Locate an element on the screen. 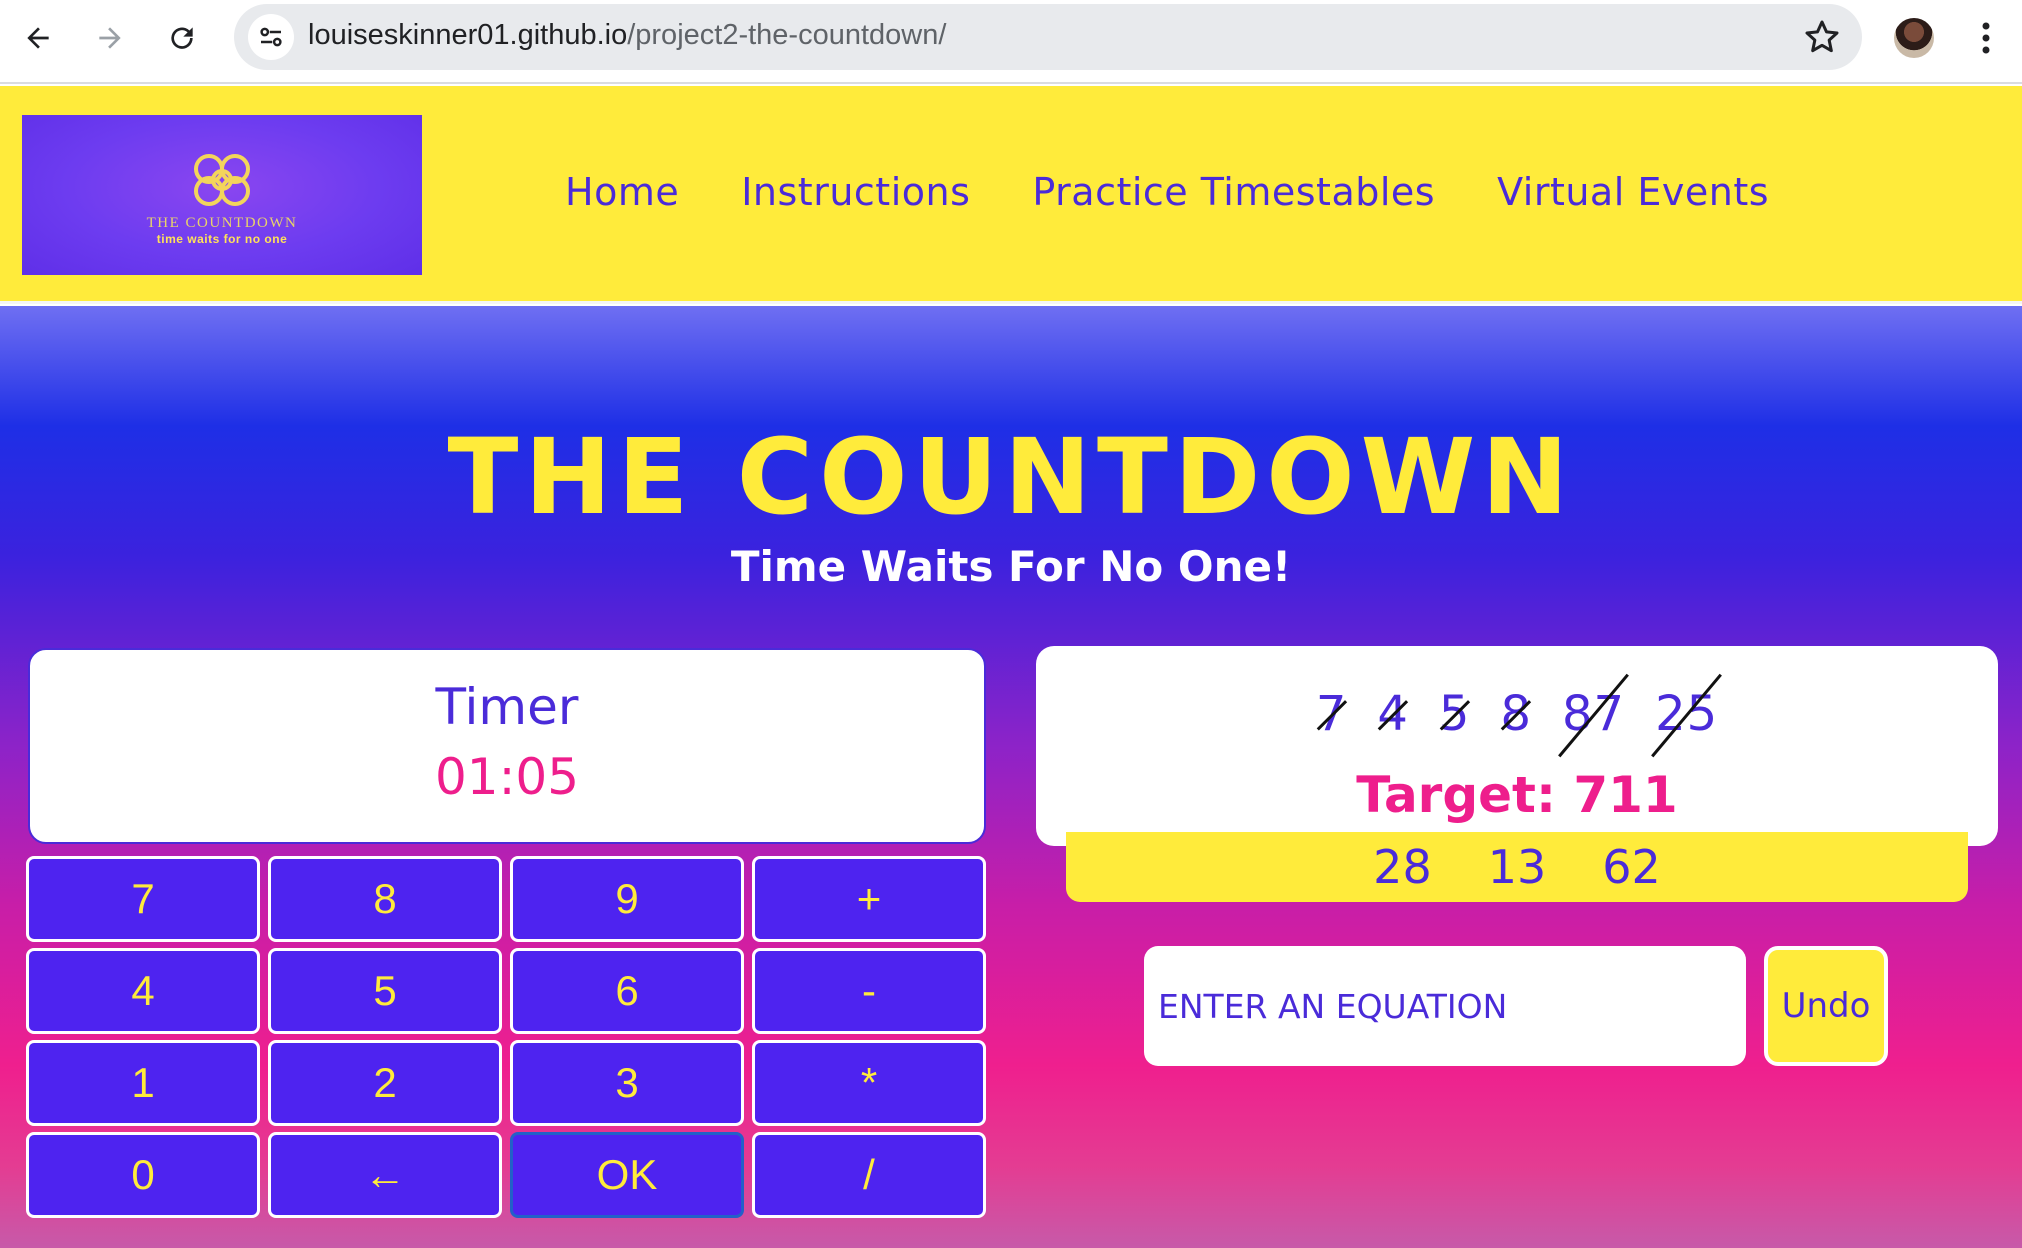 Image resolution: width=2022 pixels, height=1248 pixels. logo-title: THE COUNTDOWN is located at coordinates (222, 223).